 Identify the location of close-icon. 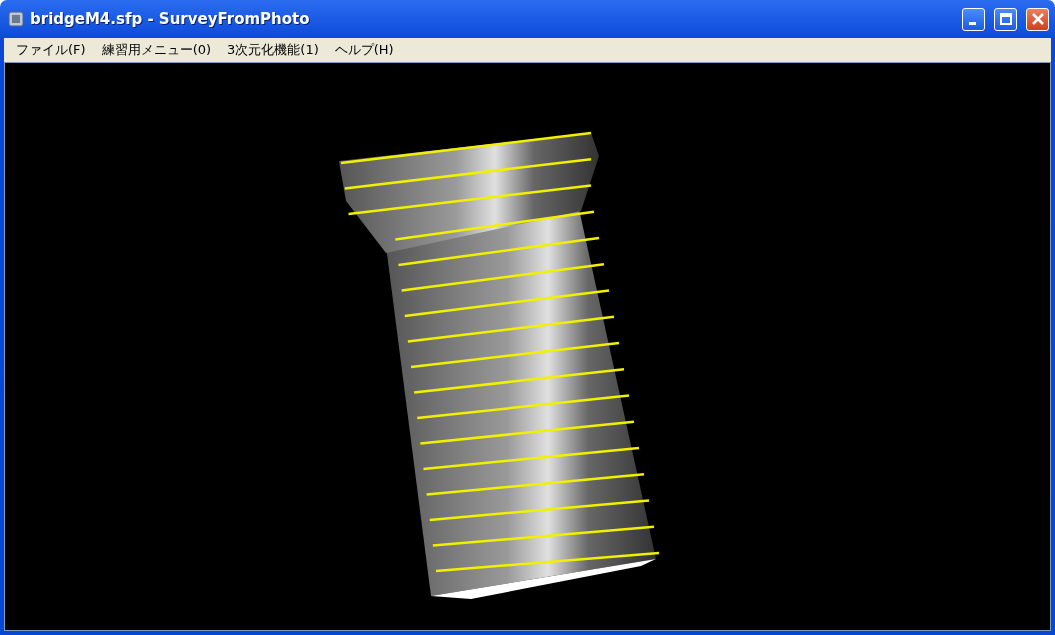
(1037, 19).